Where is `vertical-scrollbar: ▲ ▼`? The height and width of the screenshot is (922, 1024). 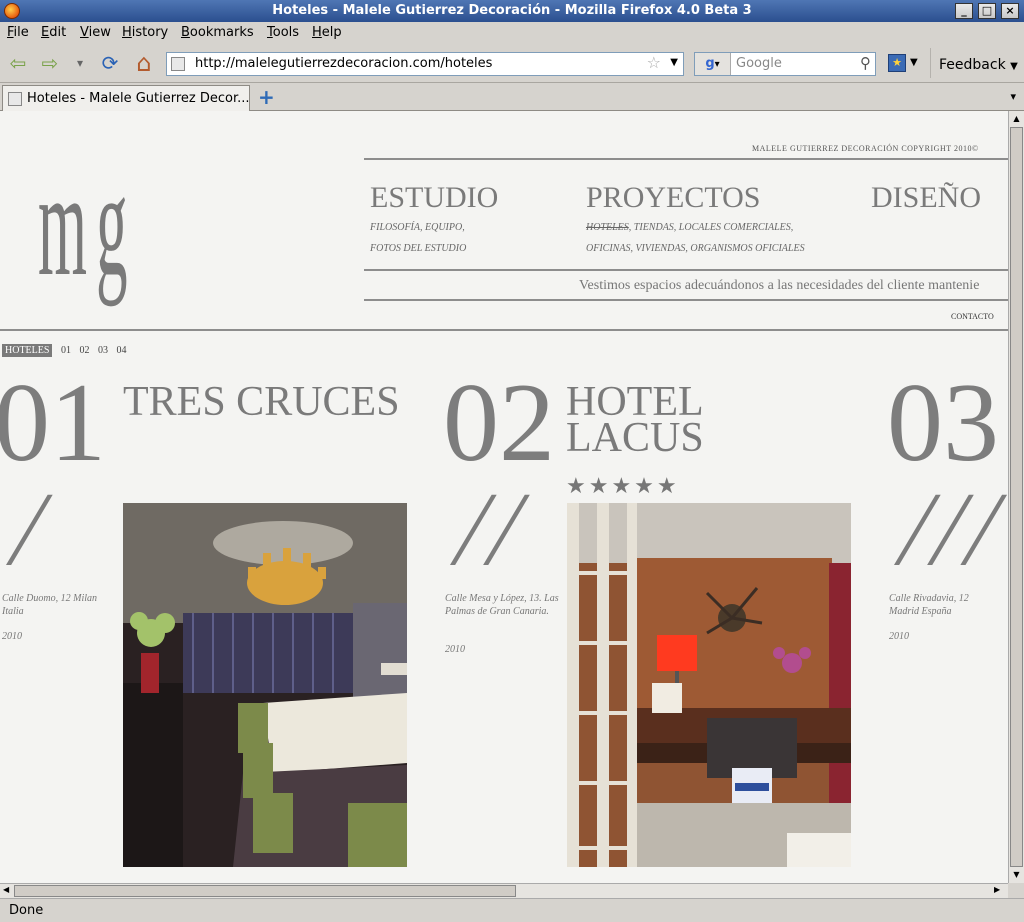 vertical-scrollbar: ▲ ▼ is located at coordinates (1016, 497).